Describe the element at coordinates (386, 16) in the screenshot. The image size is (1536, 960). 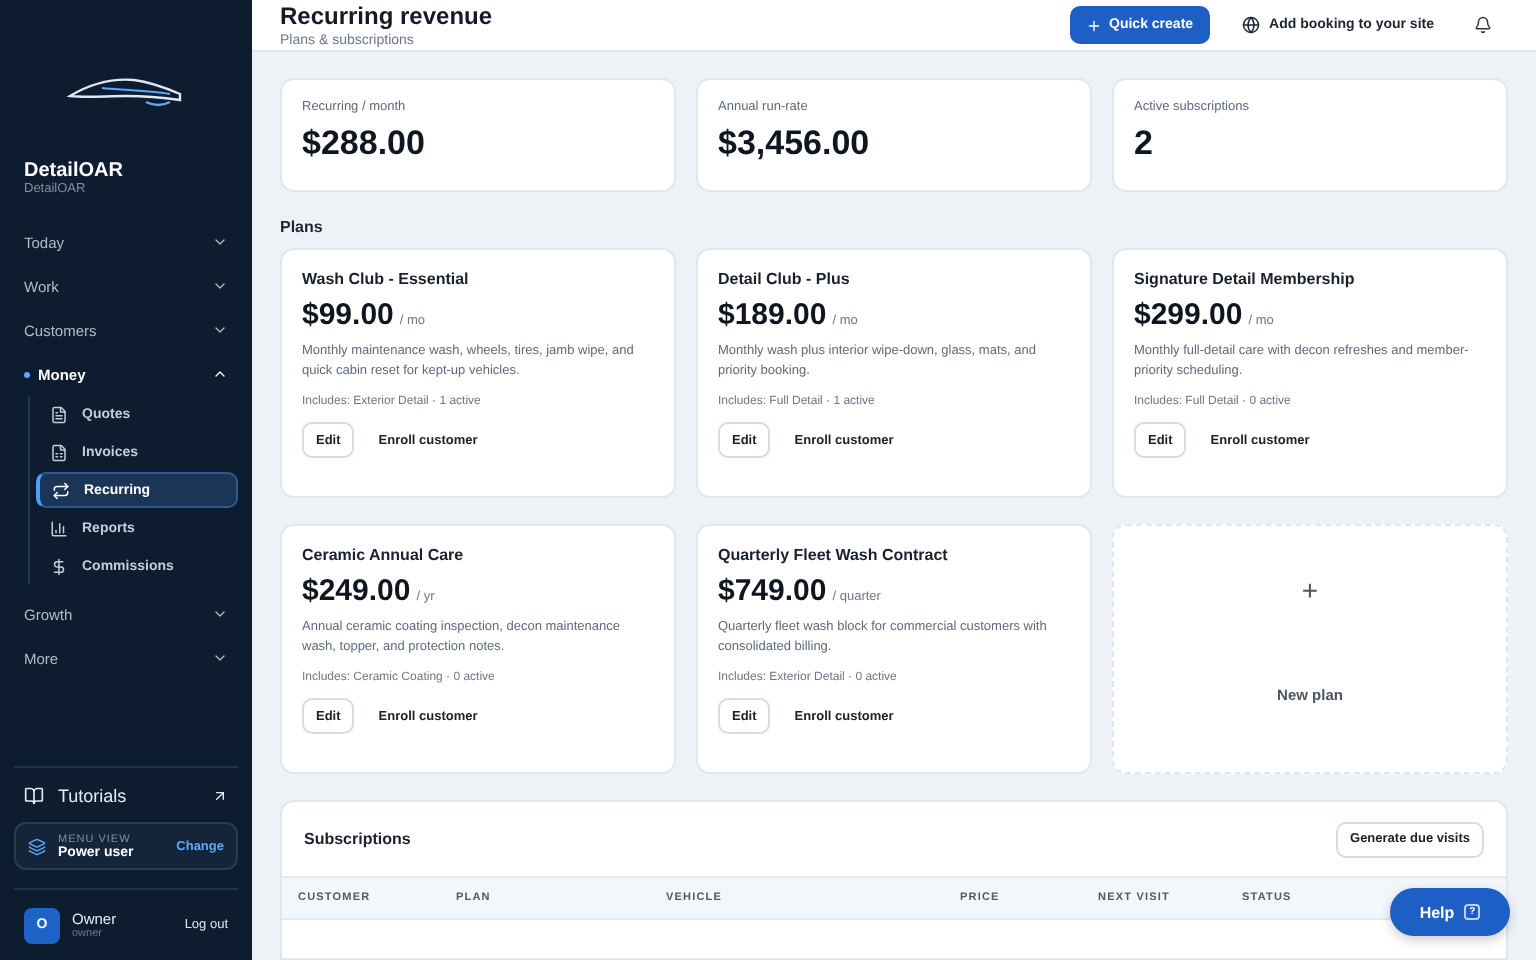
I see `page-title: Recurring revenue` at that location.